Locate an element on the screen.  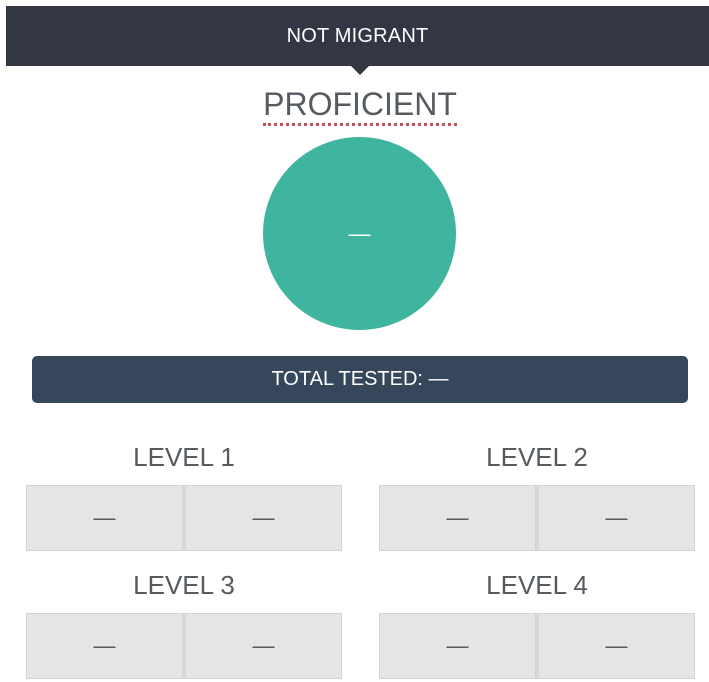
level-3-count: — is located at coordinates (104, 646).